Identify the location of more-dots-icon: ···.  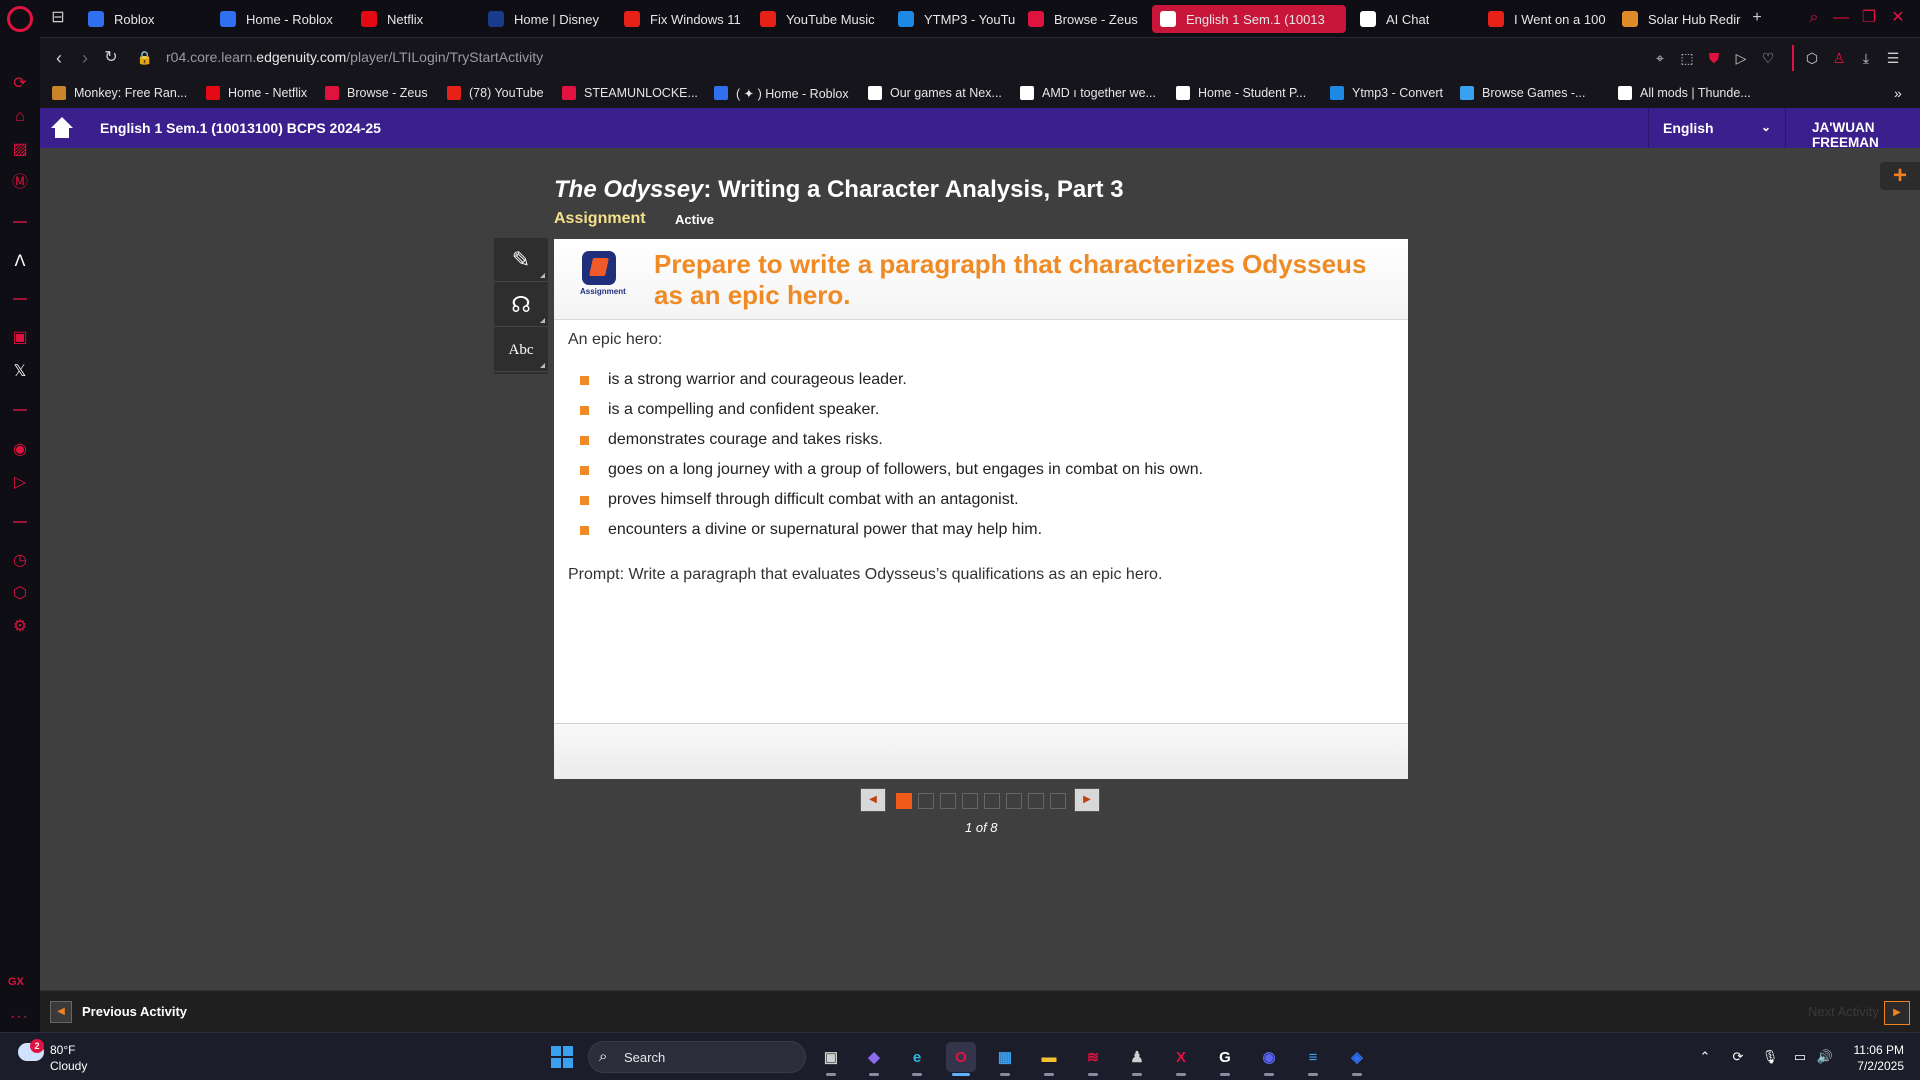
(19, 1017).